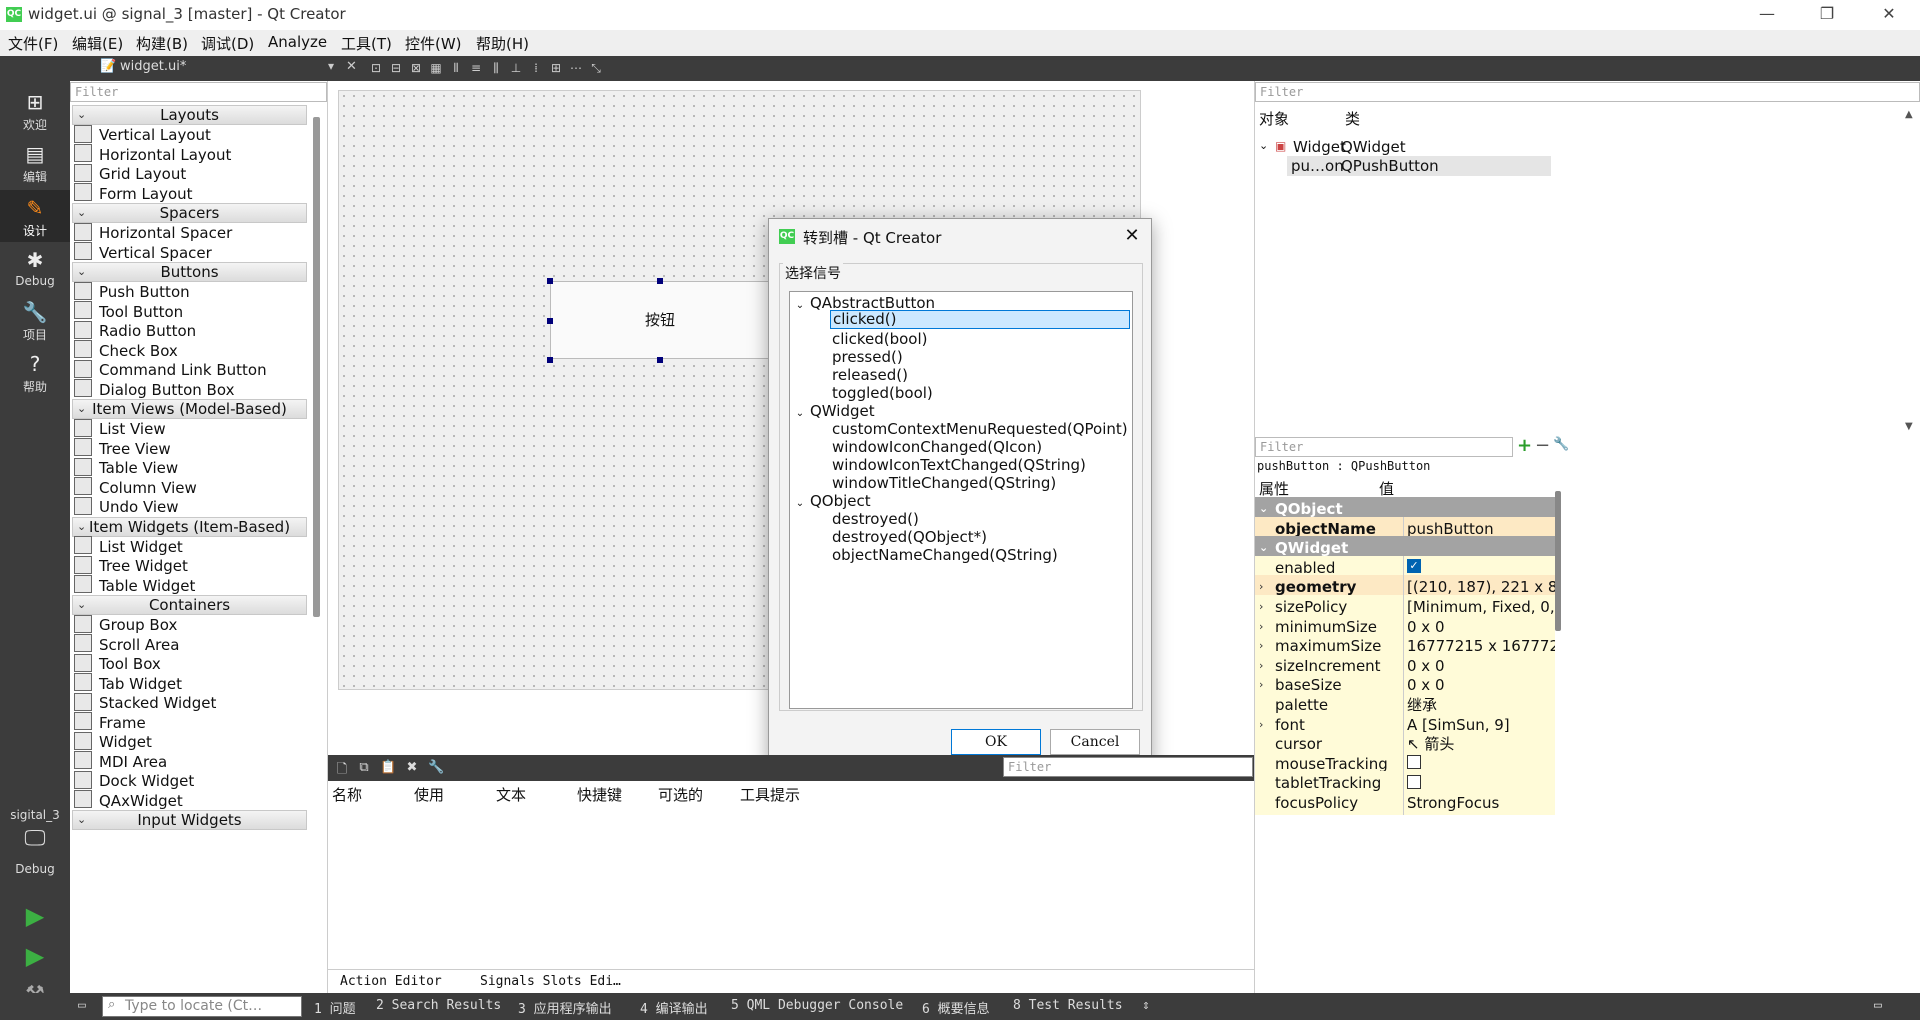 The width and height of the screenshot is (1920, 1020). I want to click on widget-item-group-box: Group Box, so click(125, 624).